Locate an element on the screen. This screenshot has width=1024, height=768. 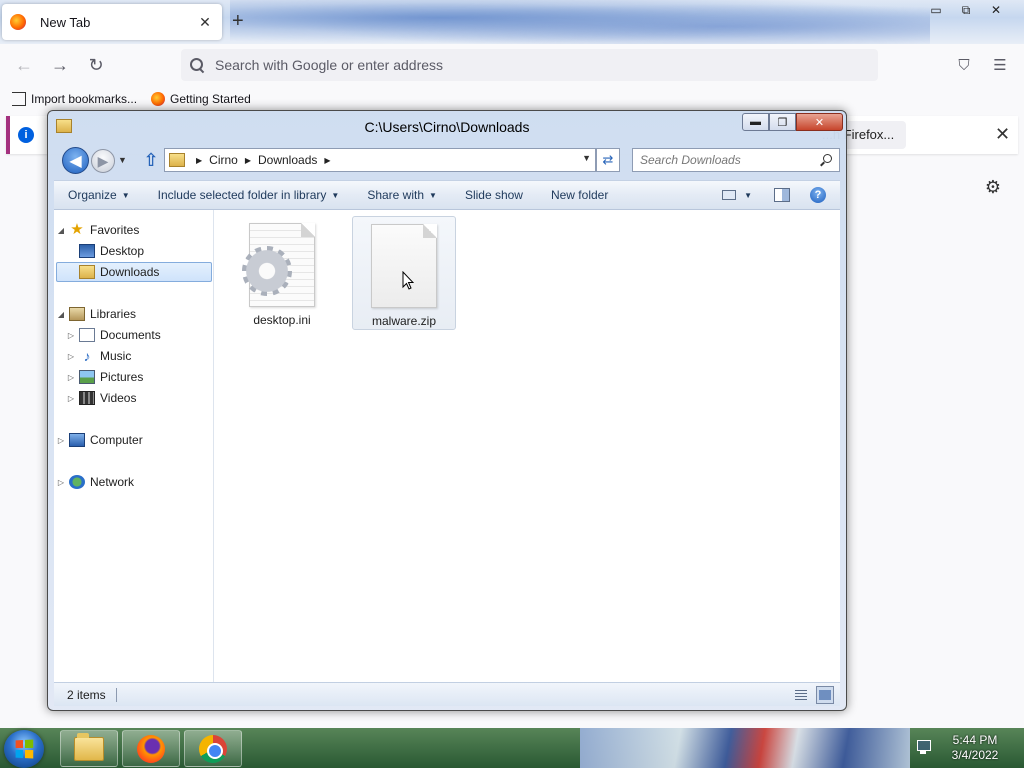
start-button is located at coordinates (24, 749).